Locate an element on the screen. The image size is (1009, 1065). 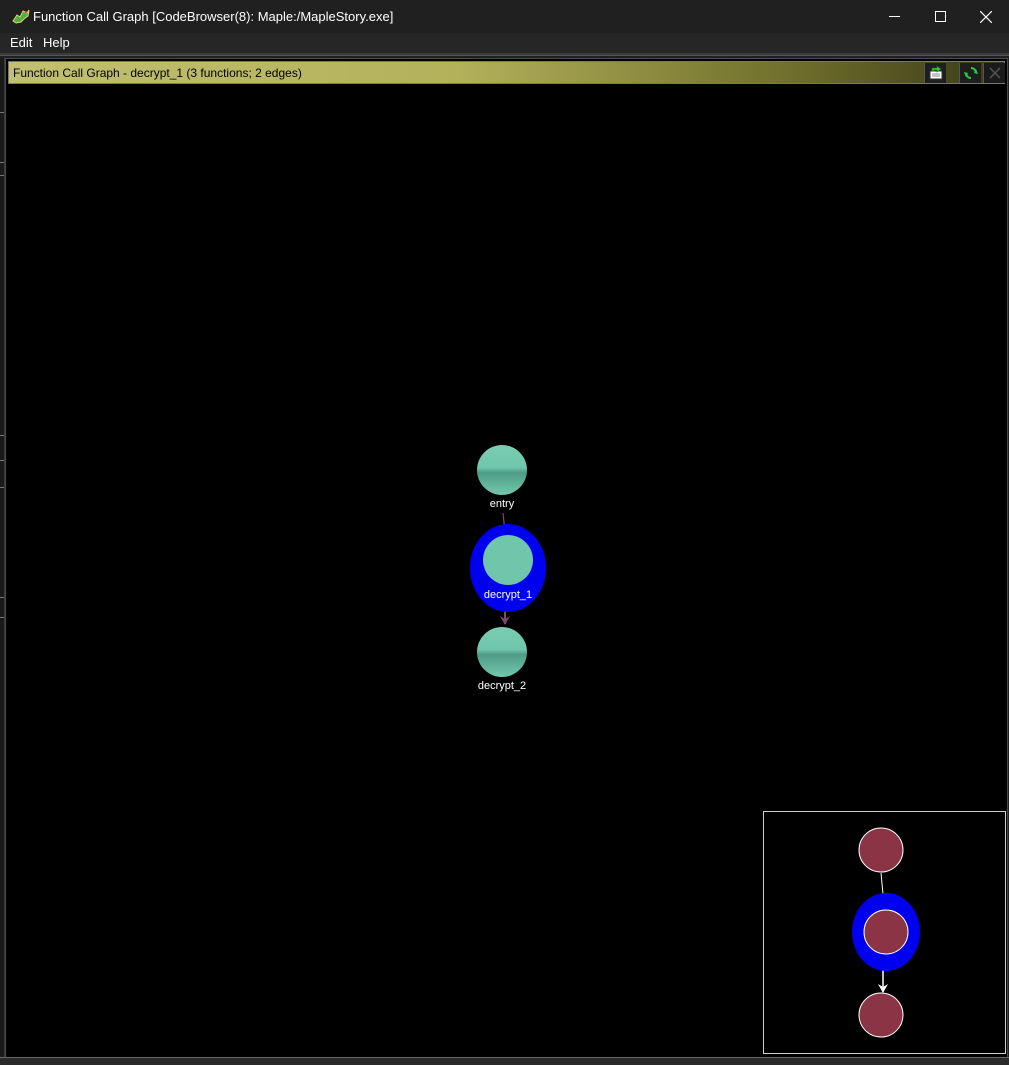
satellite-edge is located at coordinates (882, 883).